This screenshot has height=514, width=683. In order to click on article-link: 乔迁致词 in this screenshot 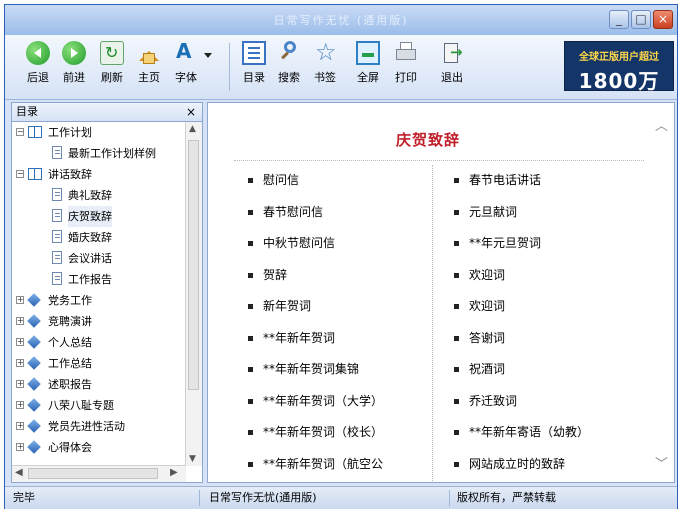, I will do `click(521, 406)`.